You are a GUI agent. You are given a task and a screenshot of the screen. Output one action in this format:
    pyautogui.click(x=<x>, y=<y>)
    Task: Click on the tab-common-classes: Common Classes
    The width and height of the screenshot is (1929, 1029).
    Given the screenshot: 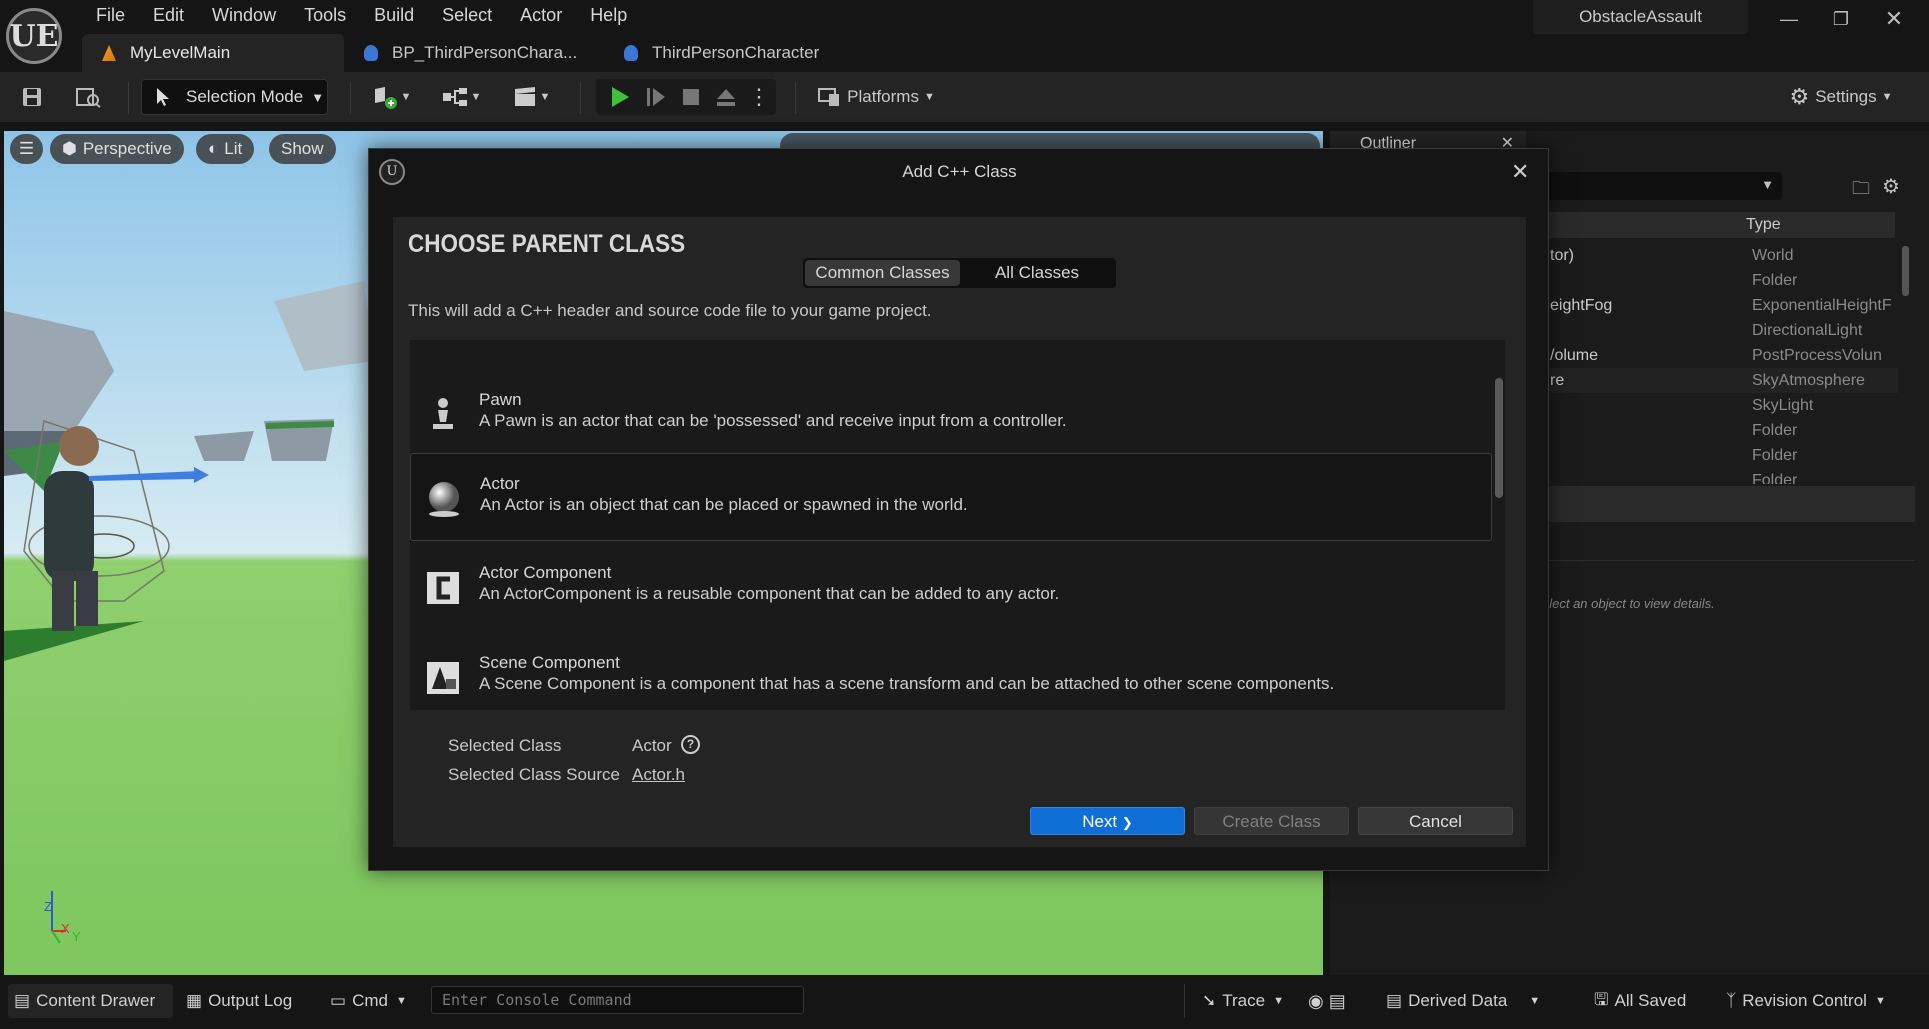 What is the action you would take?
    pyautogui.click(x=882, y=273)
    